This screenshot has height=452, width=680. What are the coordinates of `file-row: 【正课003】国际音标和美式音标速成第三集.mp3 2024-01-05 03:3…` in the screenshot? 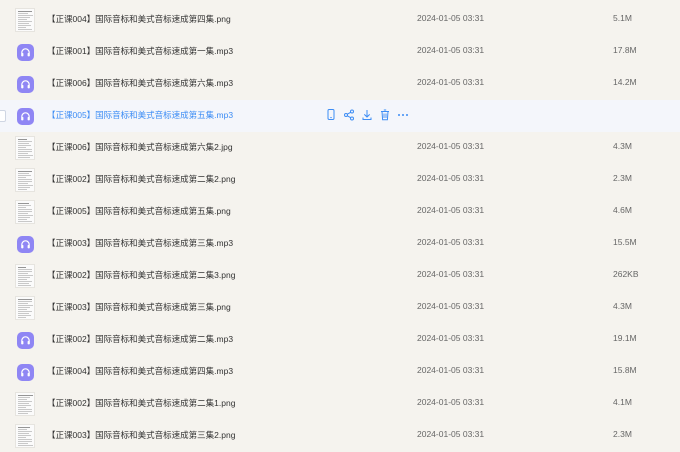 It's located at (340, 244).